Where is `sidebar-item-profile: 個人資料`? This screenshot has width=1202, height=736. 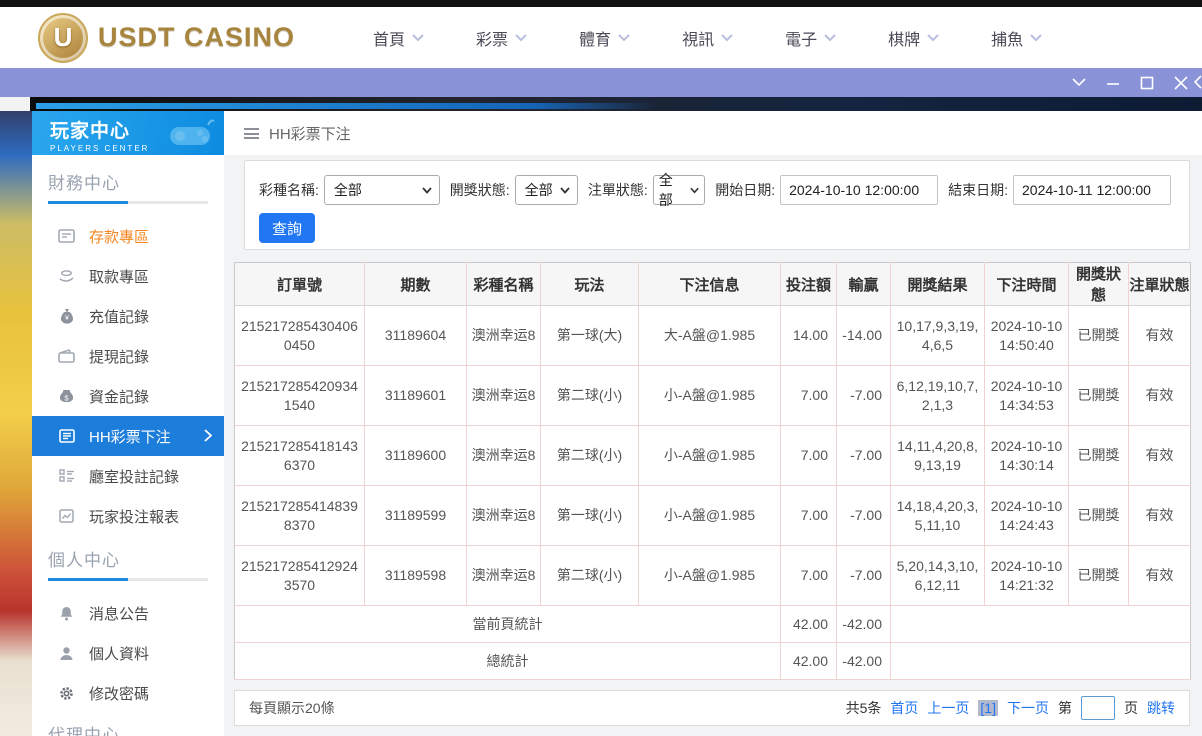
sidebar-item-profile: 個人資料 is located at coordinates (128, 653).